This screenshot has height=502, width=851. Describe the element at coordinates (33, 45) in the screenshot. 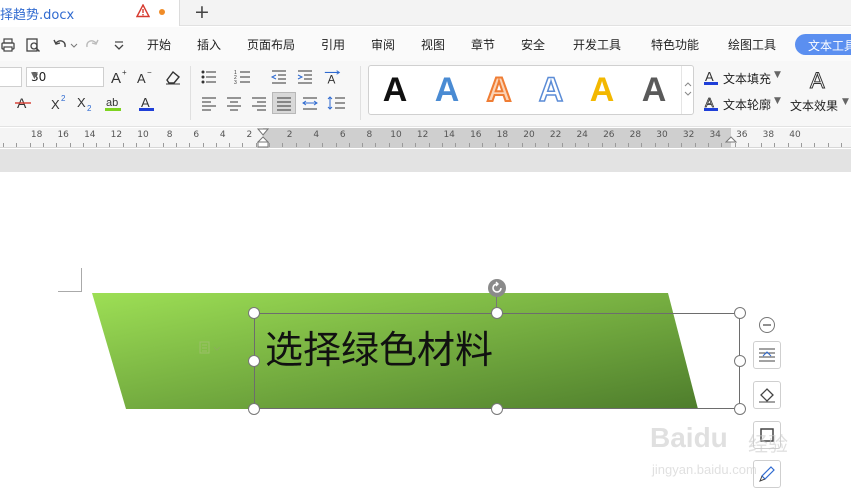

I see `print-preview-icon` at that location.